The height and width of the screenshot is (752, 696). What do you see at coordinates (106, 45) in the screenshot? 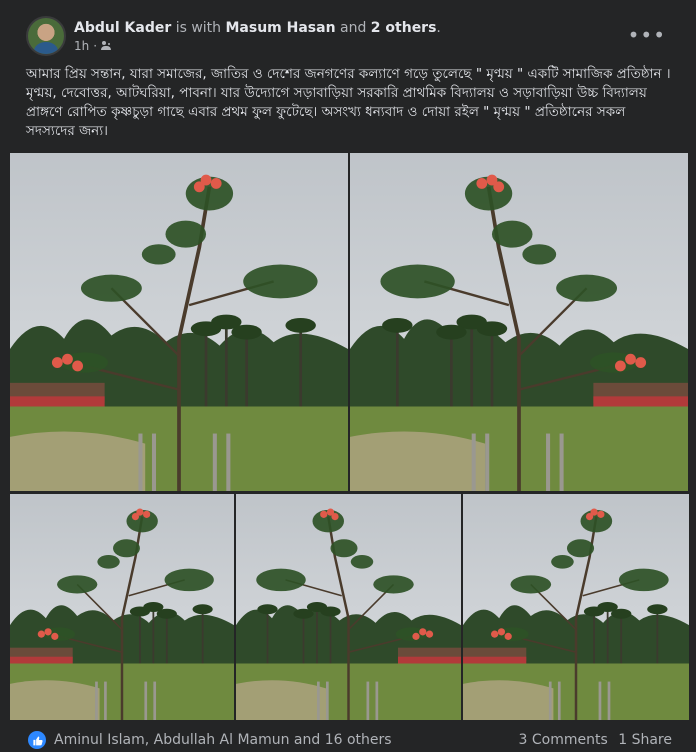
I see `friends-icon` at bounding box center [106, 45].